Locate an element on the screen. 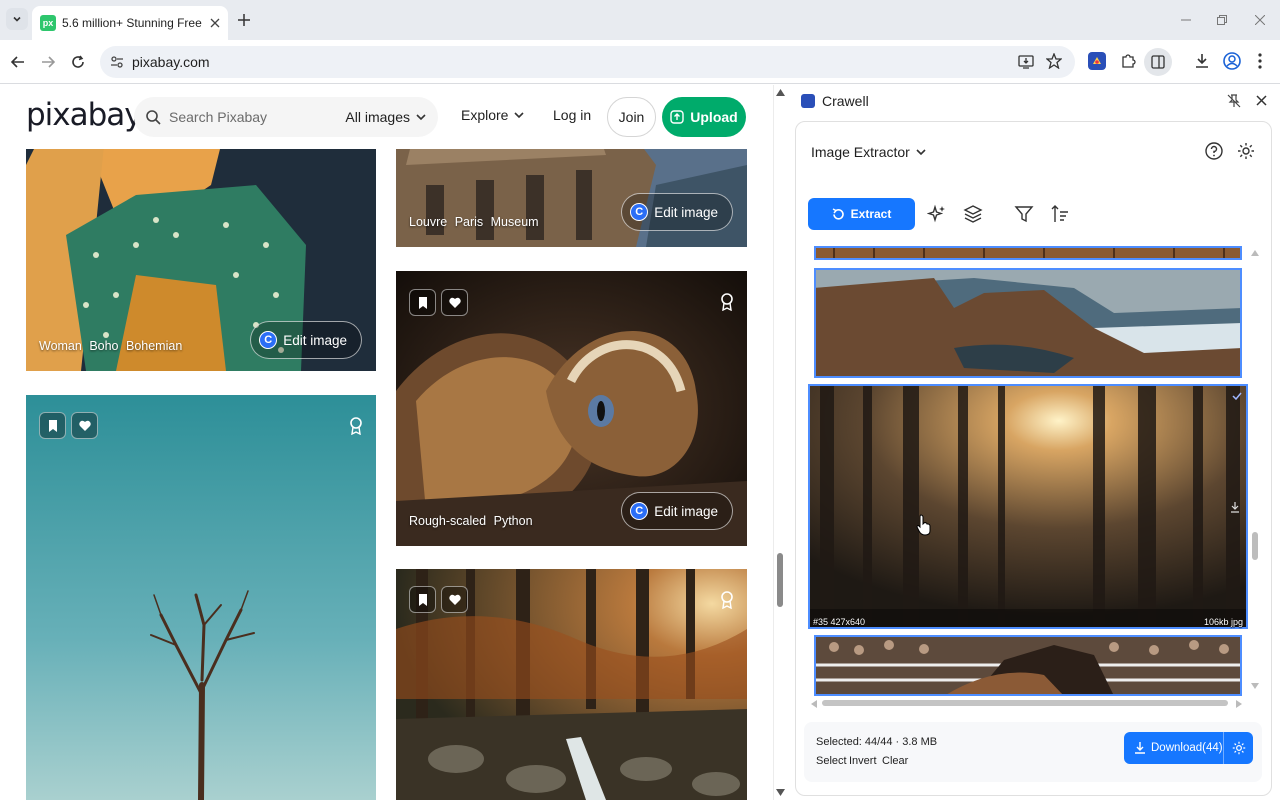 This screenshot has width=1280, height=800. page-scrollbar is located at coordinates (780, 442).